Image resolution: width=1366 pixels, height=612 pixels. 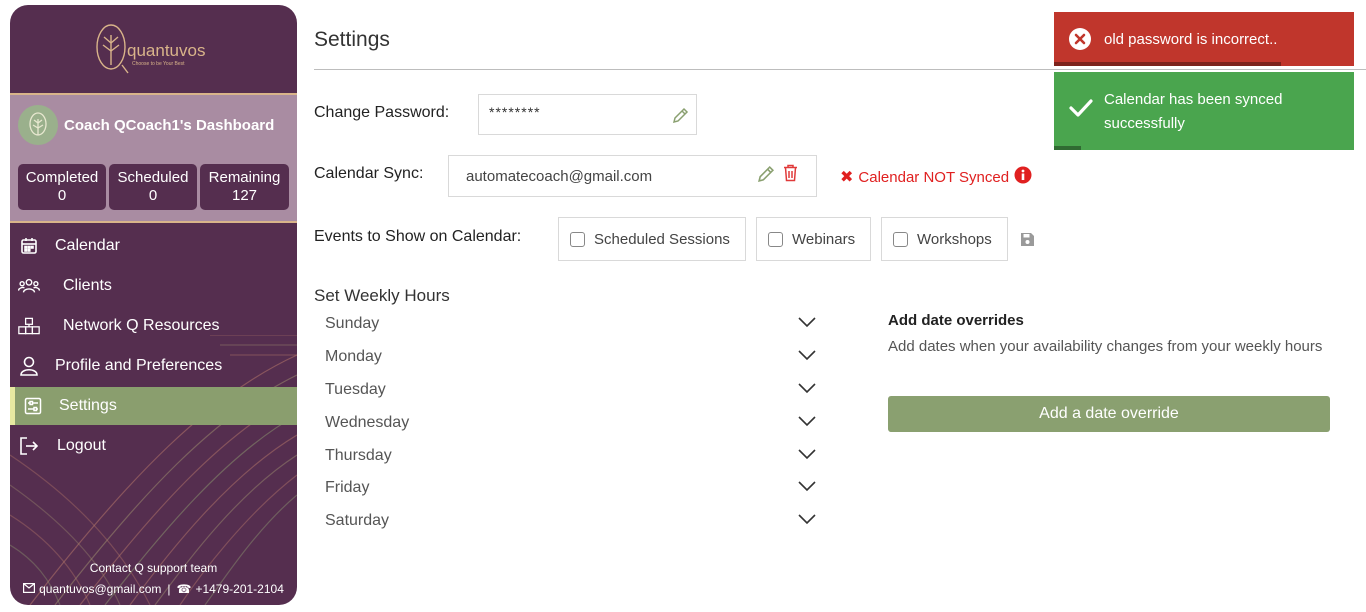 What do you see at coordinates (559, 176) in the screenshot?
I see `calendar-email-value: automatecoach@gmail.com` at bounding box center [559, 176].